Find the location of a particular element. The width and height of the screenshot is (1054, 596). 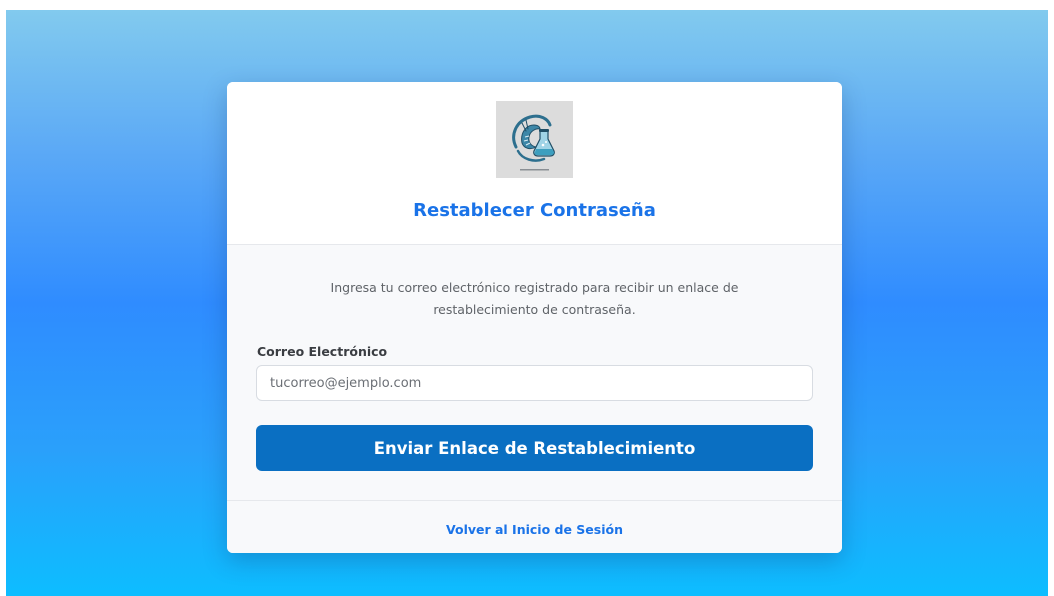

page-title: Restablecer Contraseña is located at coordinates (534, 210).